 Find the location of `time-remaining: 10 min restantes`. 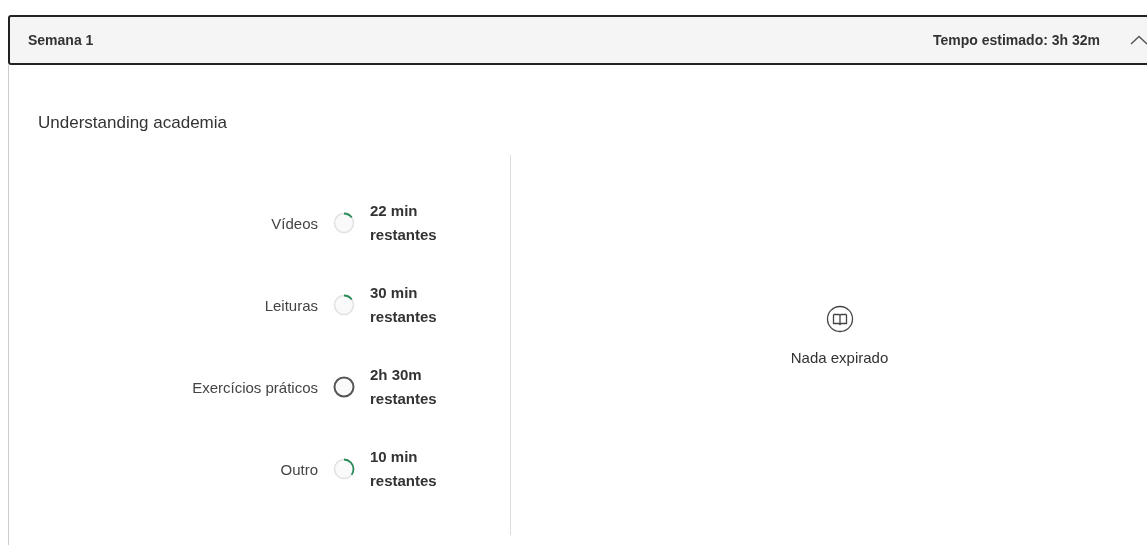

time-remaining: 10 min restantes is located at coordinates (403, 469).